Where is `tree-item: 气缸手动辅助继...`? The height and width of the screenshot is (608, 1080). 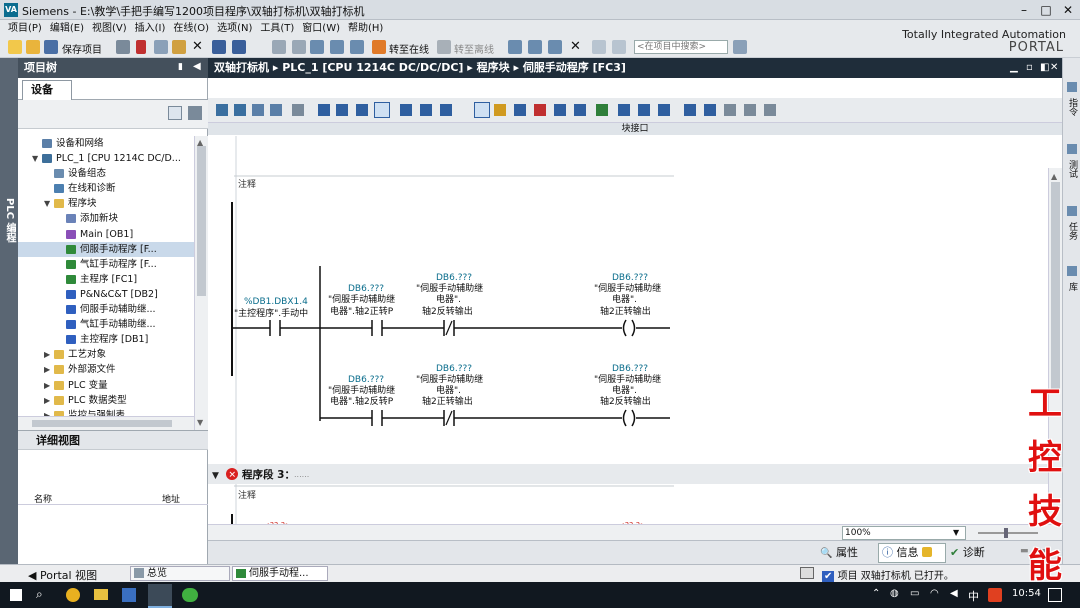
tree-item: 气缸手动辅助继... is located at coordinates (106, 324).